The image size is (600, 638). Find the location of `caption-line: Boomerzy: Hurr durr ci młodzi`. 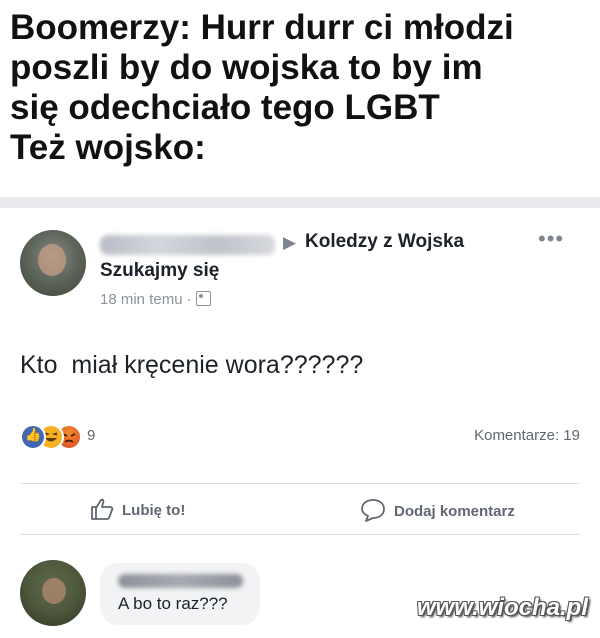

caption-line: Boomerzy: Hurr durr ci młodzi is located at coordinates (262, 27).